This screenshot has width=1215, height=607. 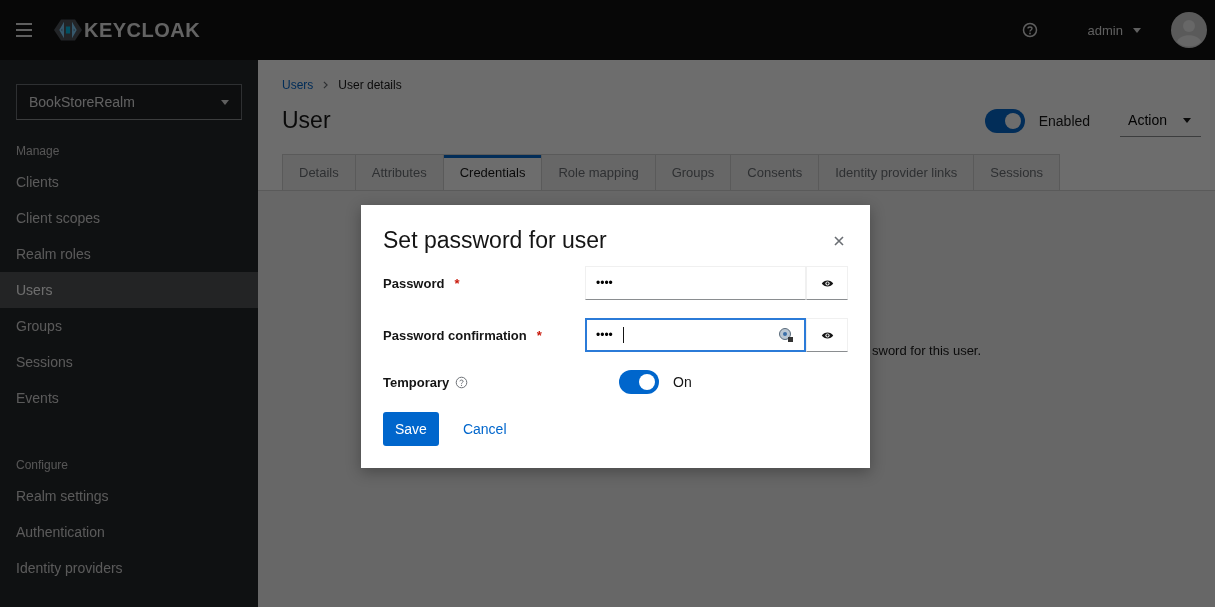 I want to click on sidebar-item: Users, so click(x=129, y=290).